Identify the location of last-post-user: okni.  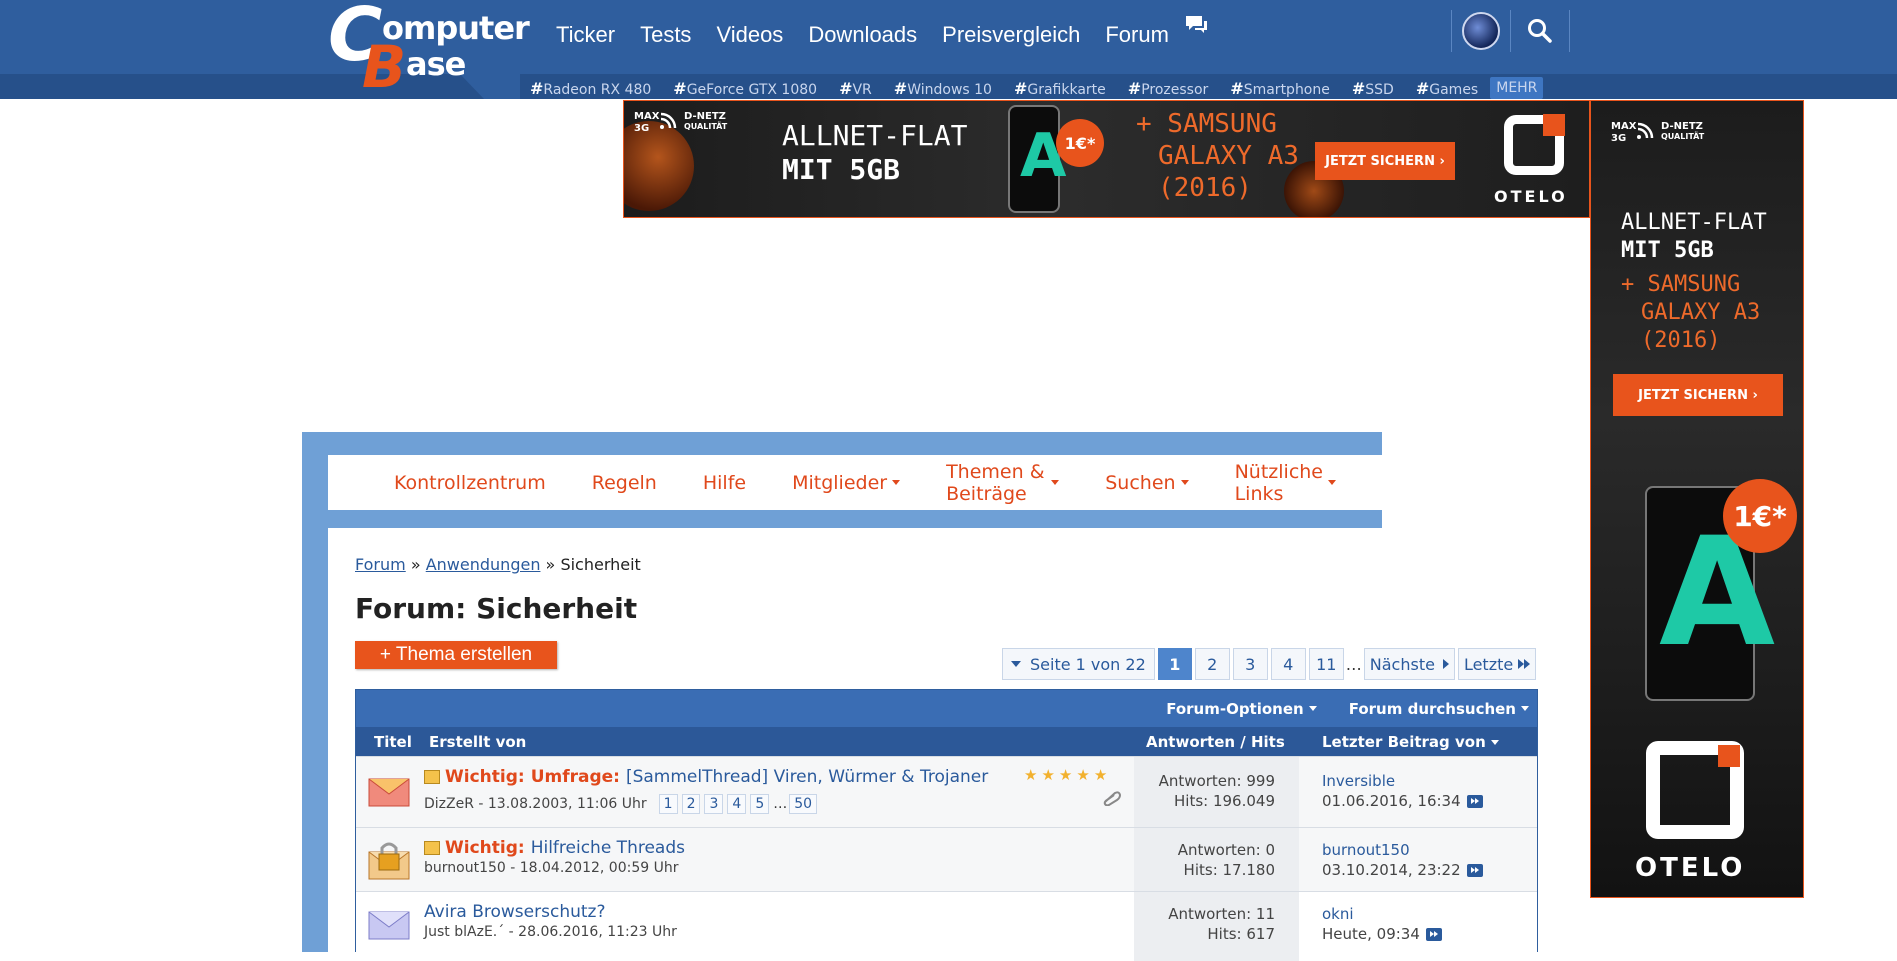
(1382, 914).